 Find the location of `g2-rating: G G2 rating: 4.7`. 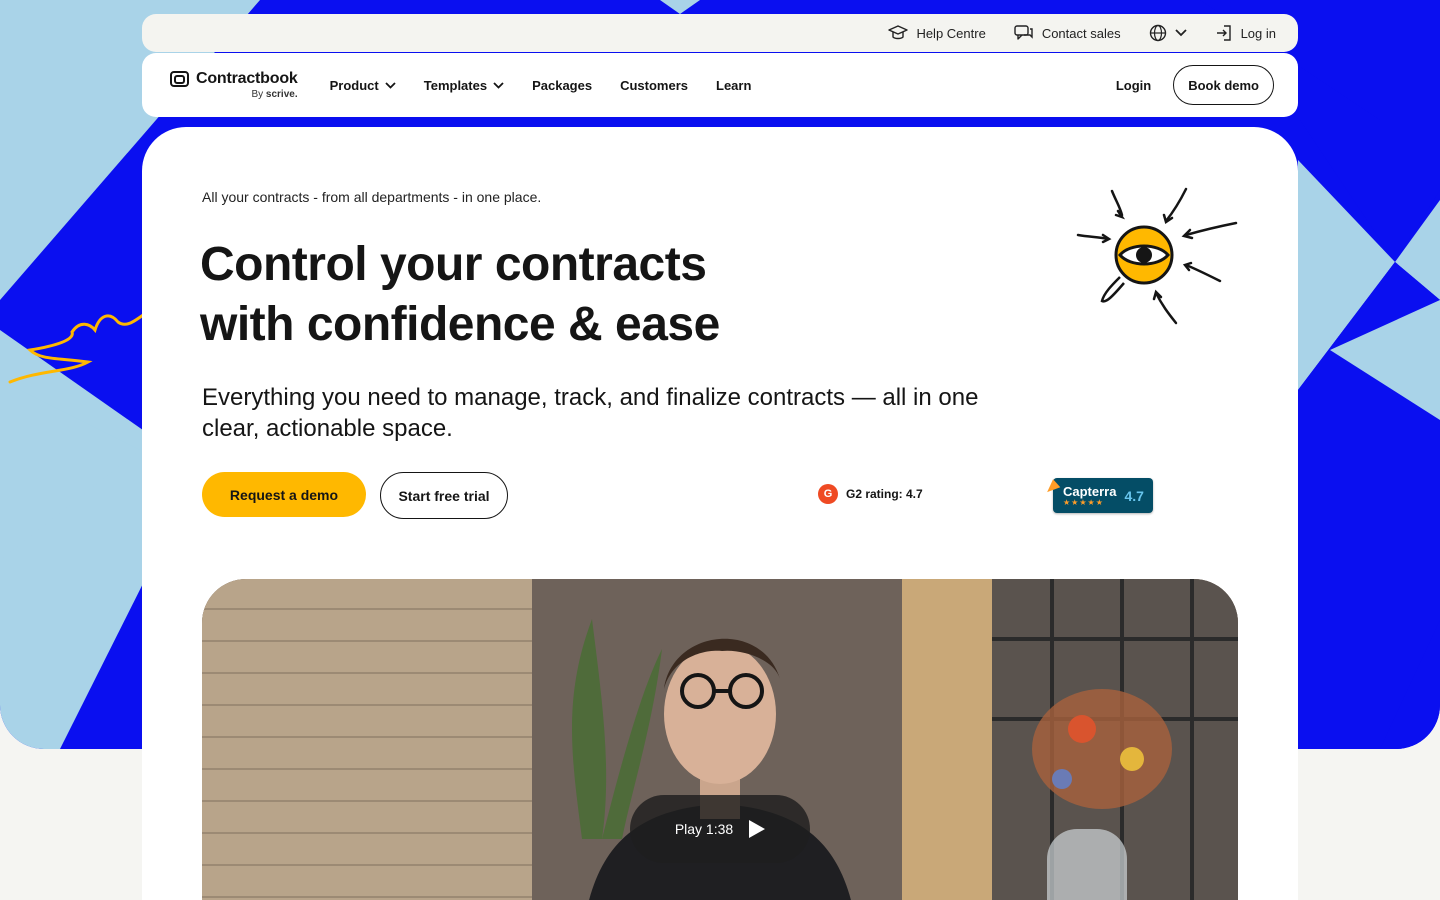

g2-rating: G G2 rating: 4.7 is located at coordinates (870, 494).